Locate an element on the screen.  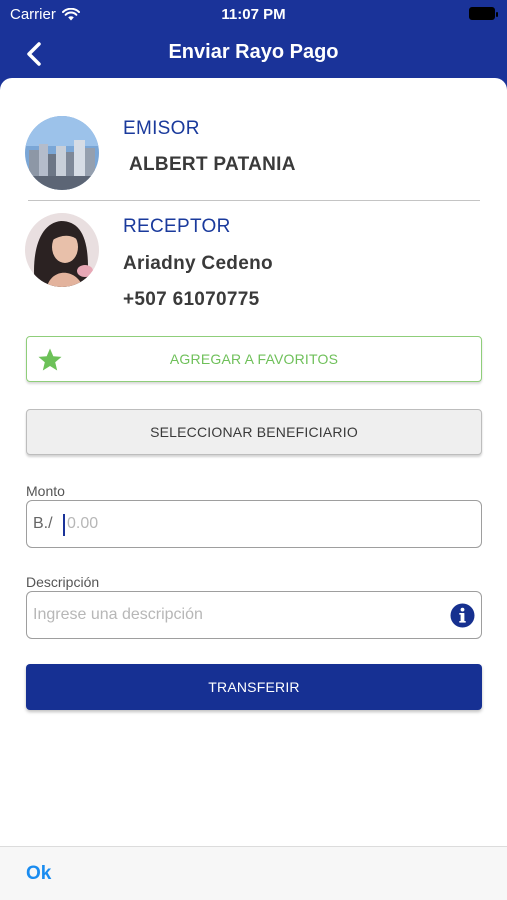
select-beneficiary-label: SELECCIONAR BENEFICIARIO is located at coordinates (254, 432).